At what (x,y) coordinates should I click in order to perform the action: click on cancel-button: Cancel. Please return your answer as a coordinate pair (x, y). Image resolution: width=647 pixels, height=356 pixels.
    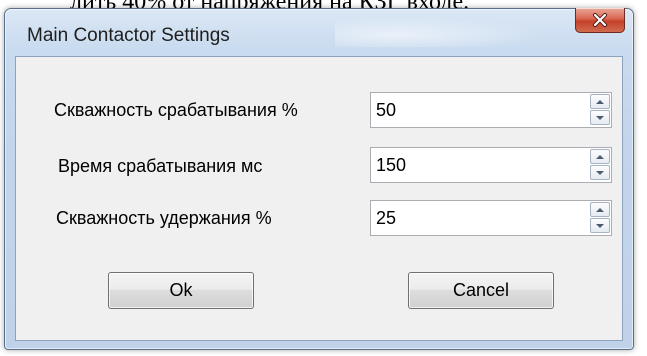
    Looking at the image, I should click on (481, 290).